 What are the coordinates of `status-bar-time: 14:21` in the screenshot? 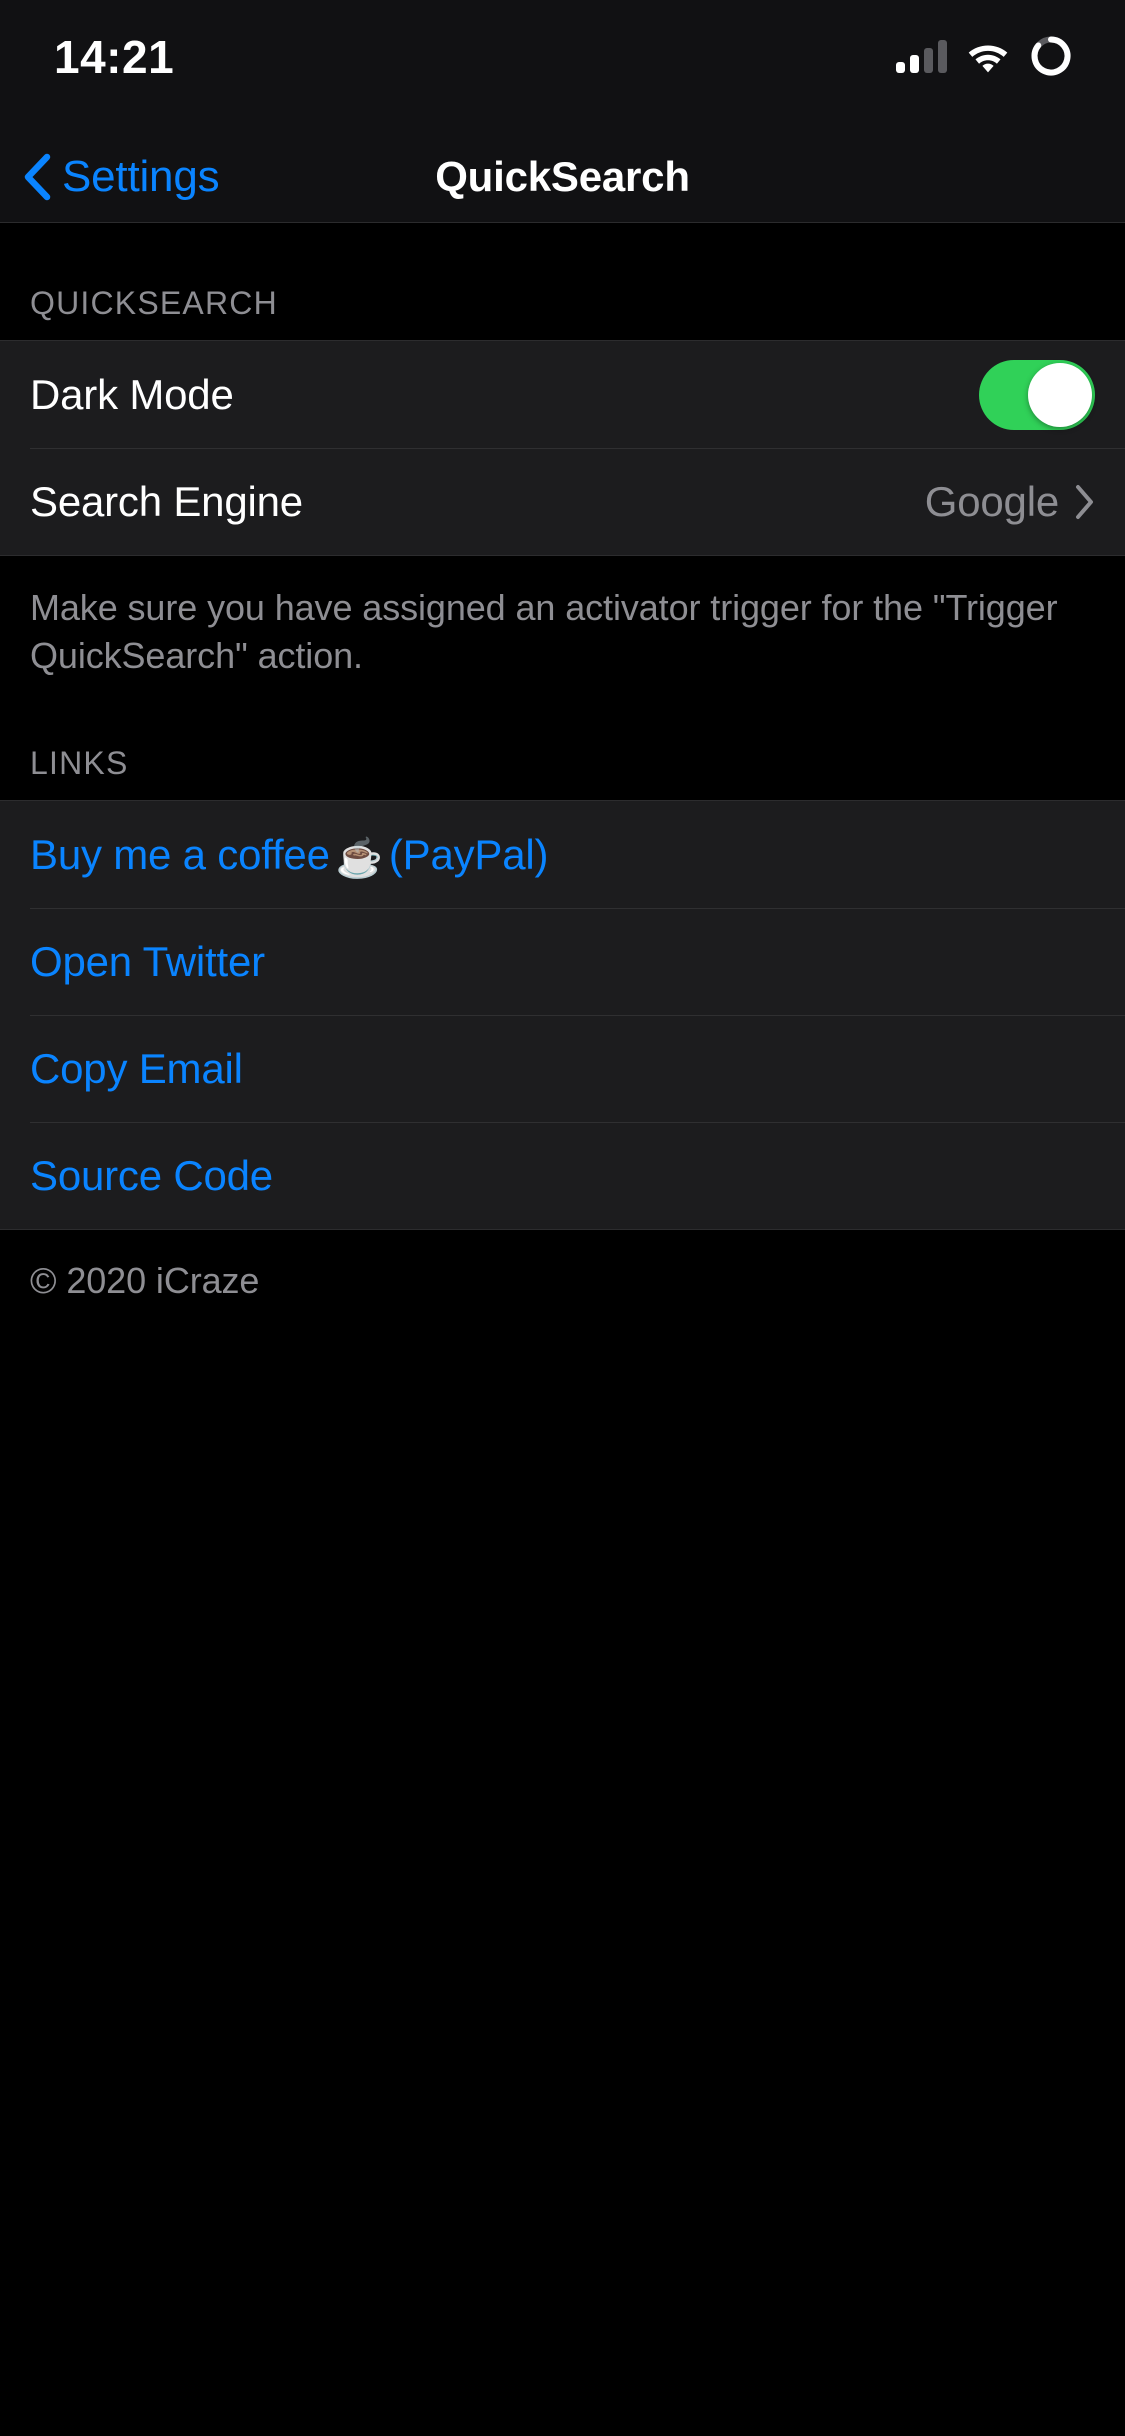 It's located at (114, 57).